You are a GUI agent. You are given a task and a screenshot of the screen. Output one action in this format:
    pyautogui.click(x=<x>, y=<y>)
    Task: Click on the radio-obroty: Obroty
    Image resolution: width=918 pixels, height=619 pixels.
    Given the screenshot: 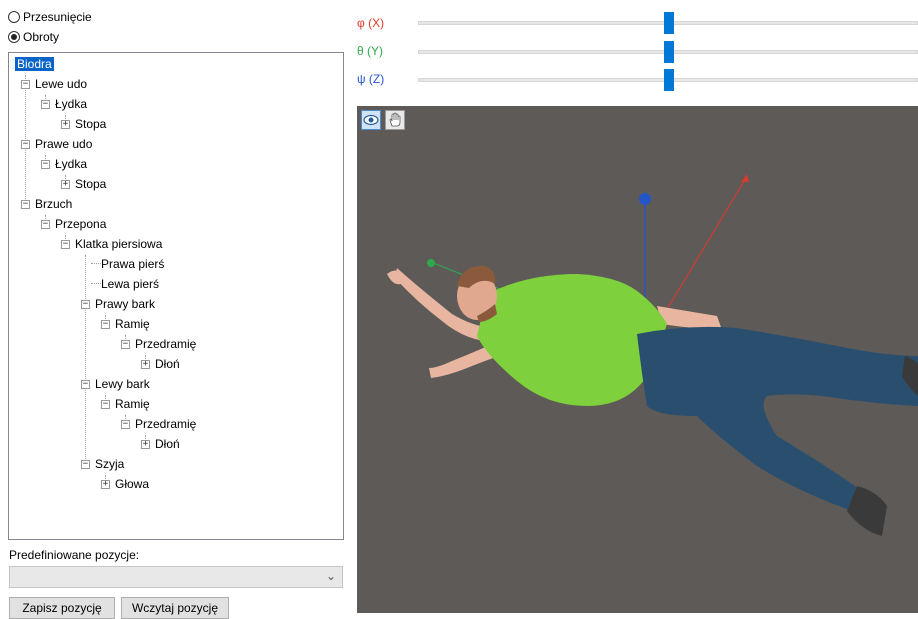 What is the action you would take?
    pyautogui.click(x=33, y=37)
    